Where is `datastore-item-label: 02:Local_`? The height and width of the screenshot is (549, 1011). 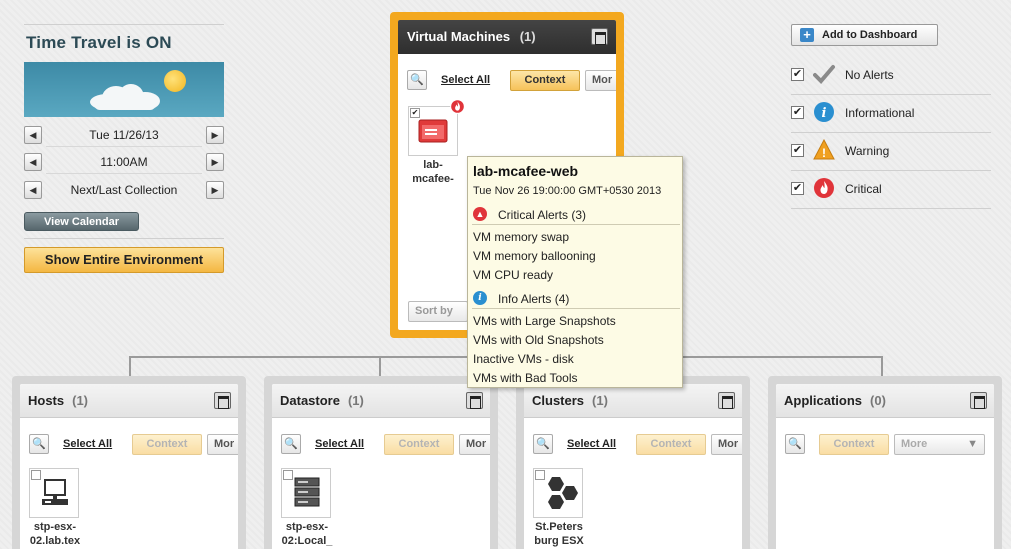
datastore-item-label: 02:Local_ is located at coordinates (307, 541).